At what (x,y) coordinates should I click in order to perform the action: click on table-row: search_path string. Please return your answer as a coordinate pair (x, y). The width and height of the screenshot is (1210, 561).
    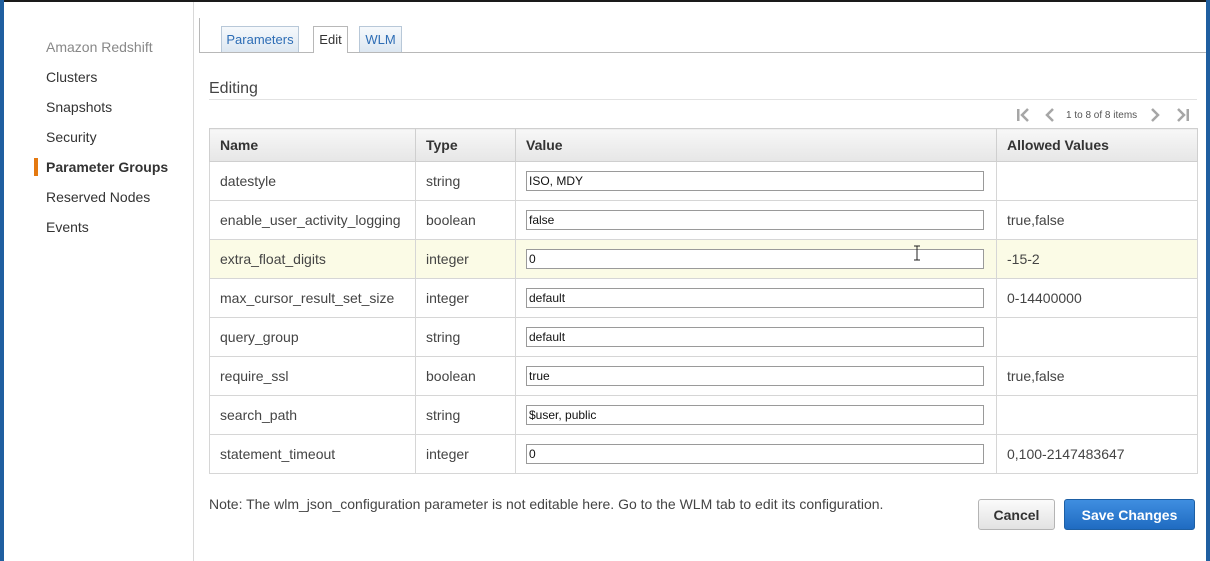
    Looking at the image, I should click on (703, 415).